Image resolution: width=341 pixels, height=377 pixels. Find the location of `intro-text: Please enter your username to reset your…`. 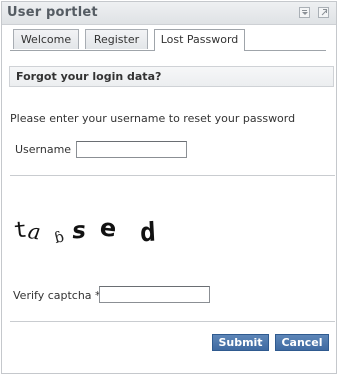

intro-text: Please enter your username to reset your… is located at coordinates (153, 118).